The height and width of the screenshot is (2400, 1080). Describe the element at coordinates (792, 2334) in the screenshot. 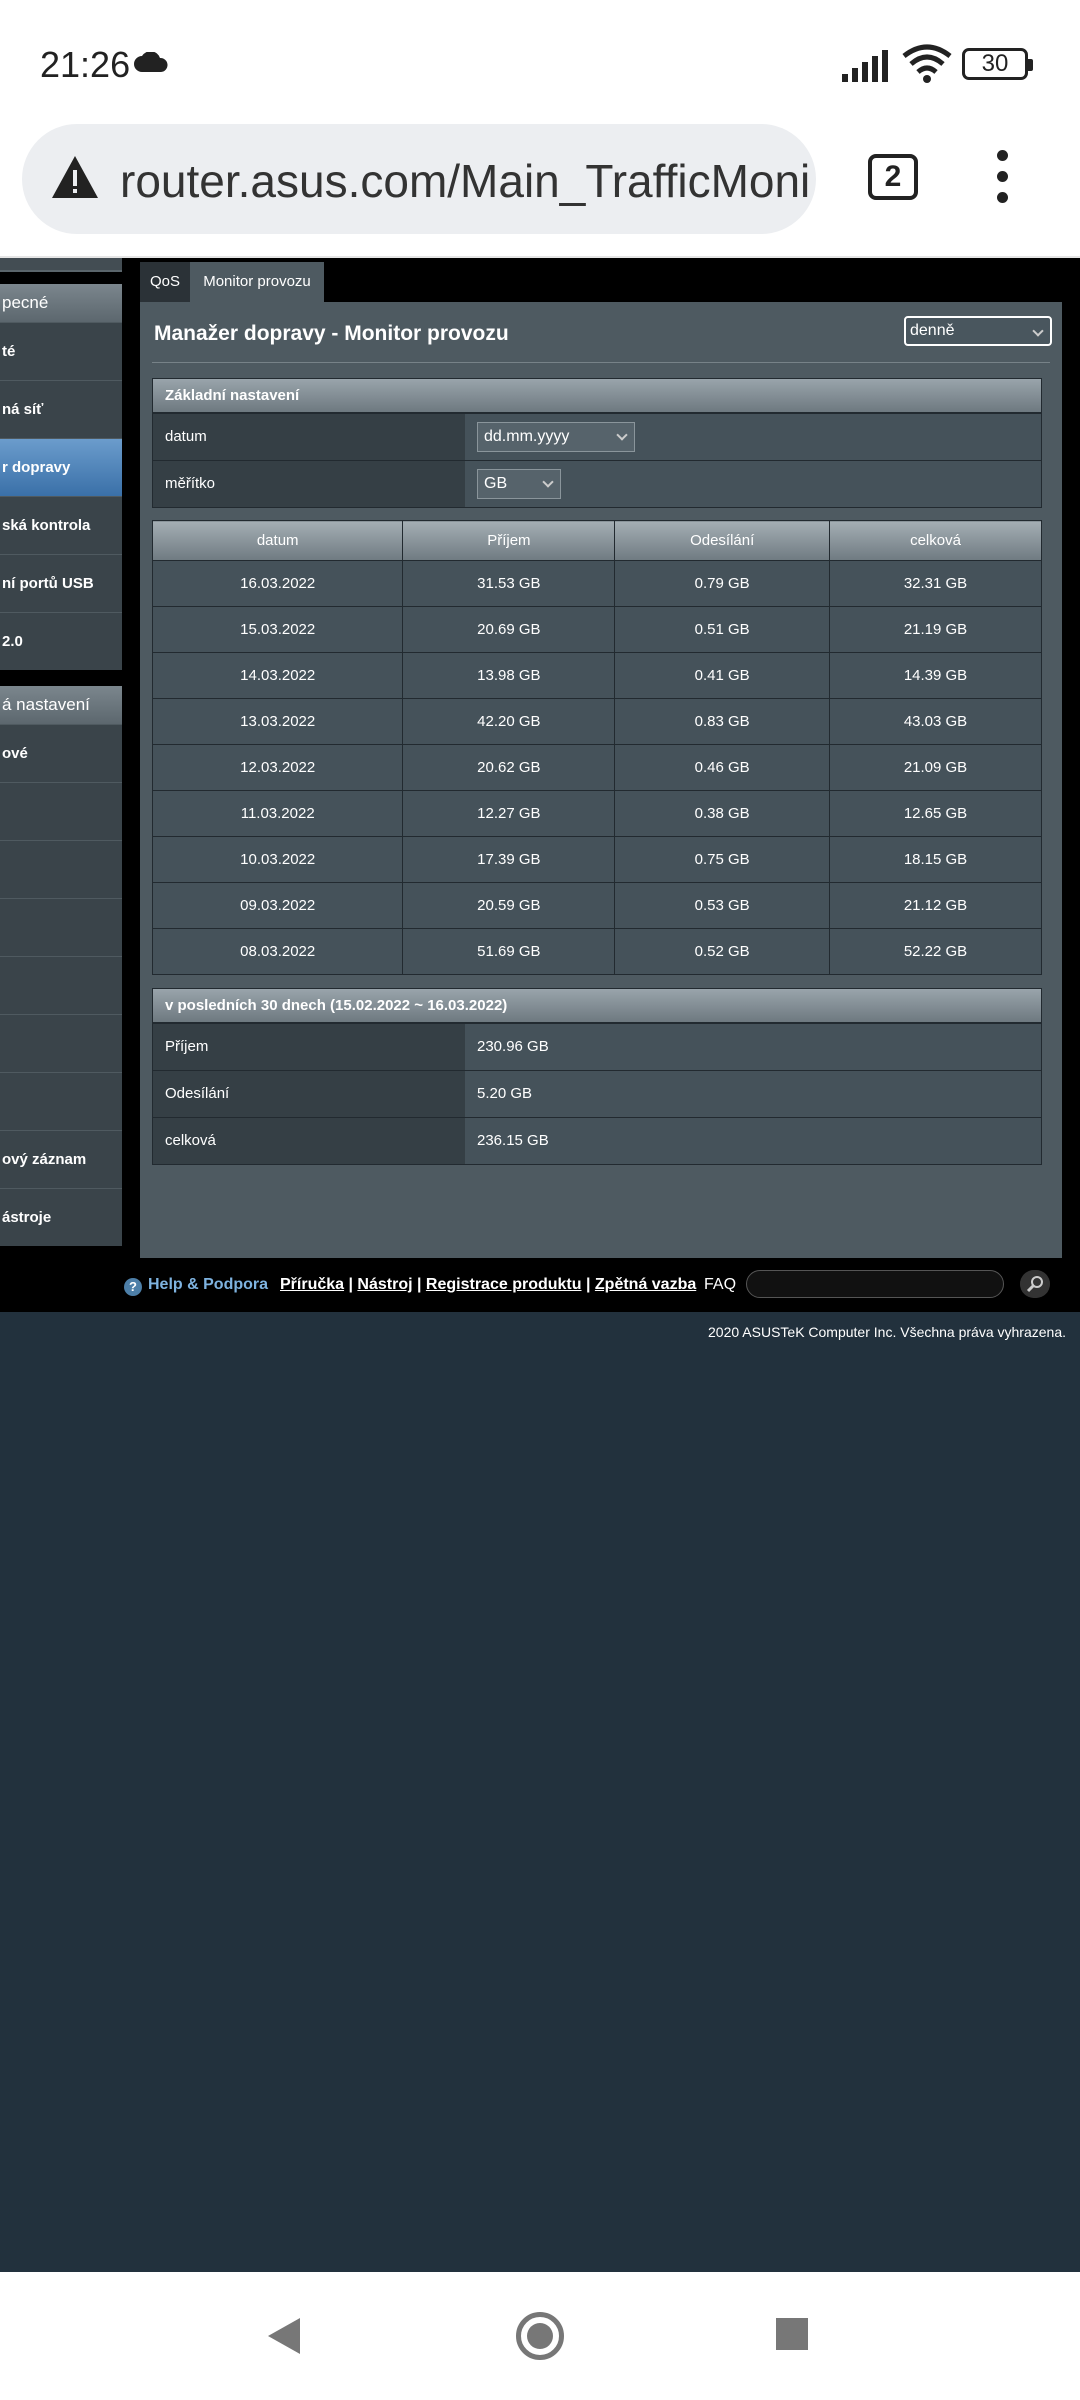

I see `recent-apps-icon` at that location.